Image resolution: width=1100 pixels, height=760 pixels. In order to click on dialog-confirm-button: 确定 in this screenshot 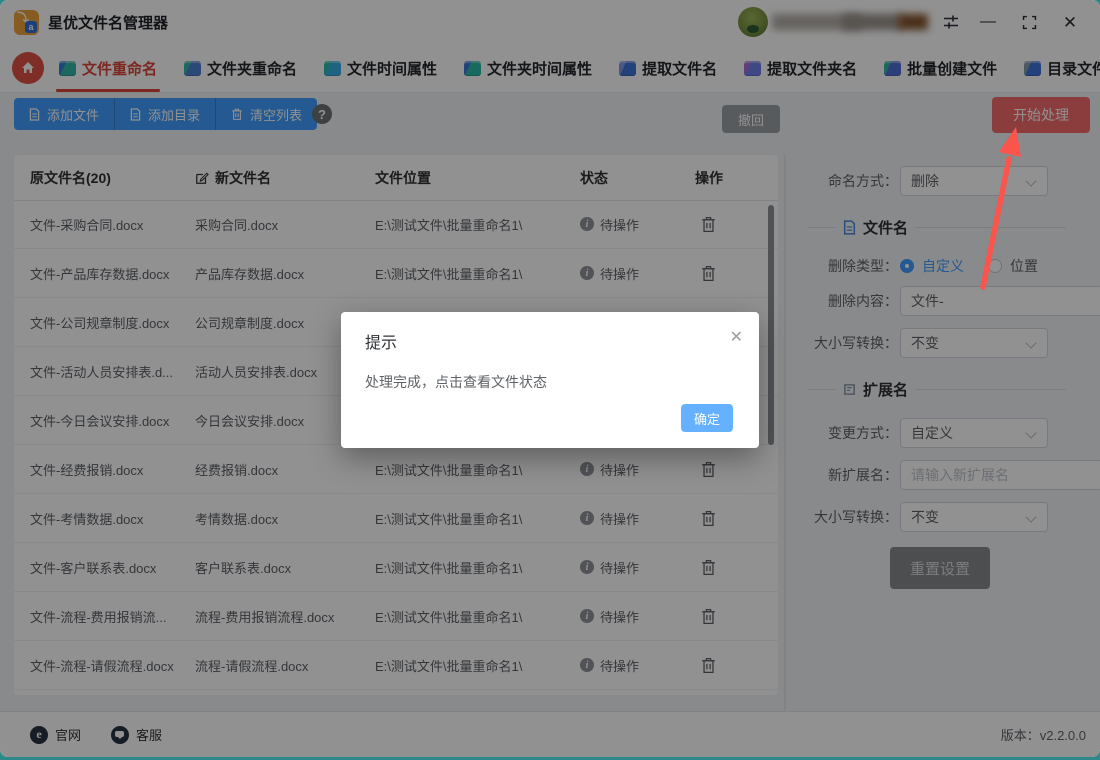, I will do `click(707, 418)`.